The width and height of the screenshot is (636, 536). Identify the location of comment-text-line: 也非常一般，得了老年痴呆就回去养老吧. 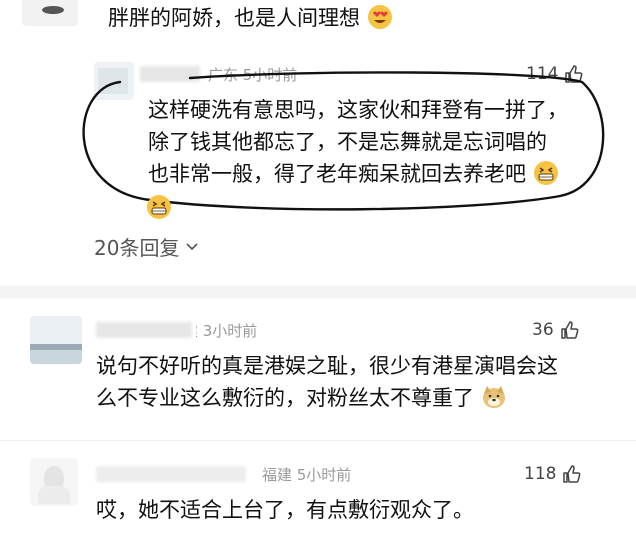
(353, 174).